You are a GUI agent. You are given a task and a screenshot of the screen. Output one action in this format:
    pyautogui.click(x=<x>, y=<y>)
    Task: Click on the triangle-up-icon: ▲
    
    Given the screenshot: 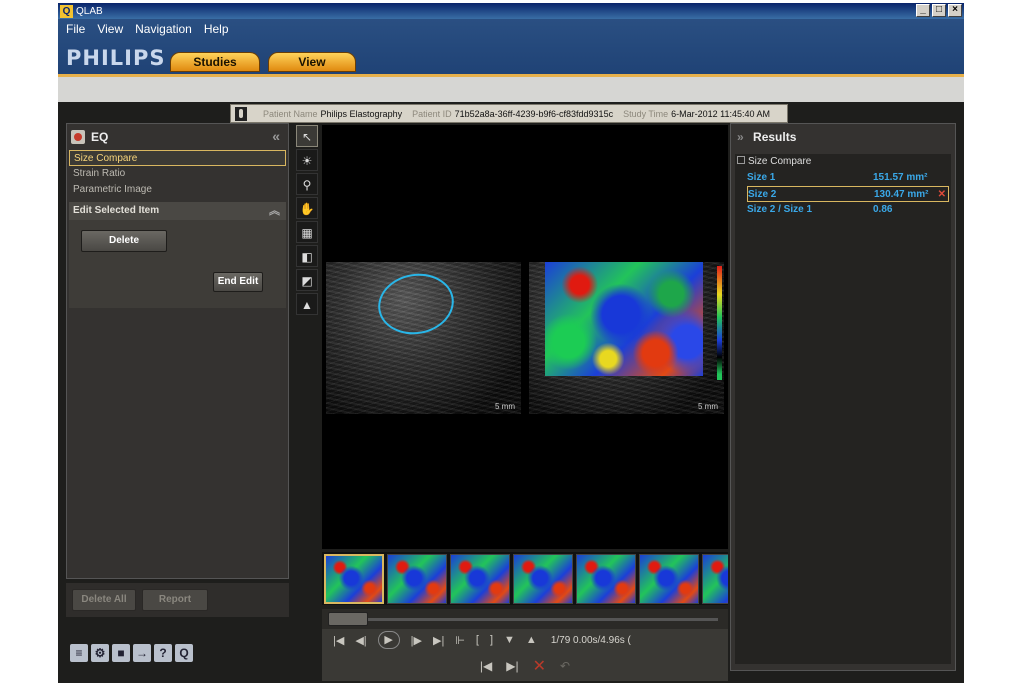 What is the action you would take?
    pyautogui.click(x=531, y=640)
    